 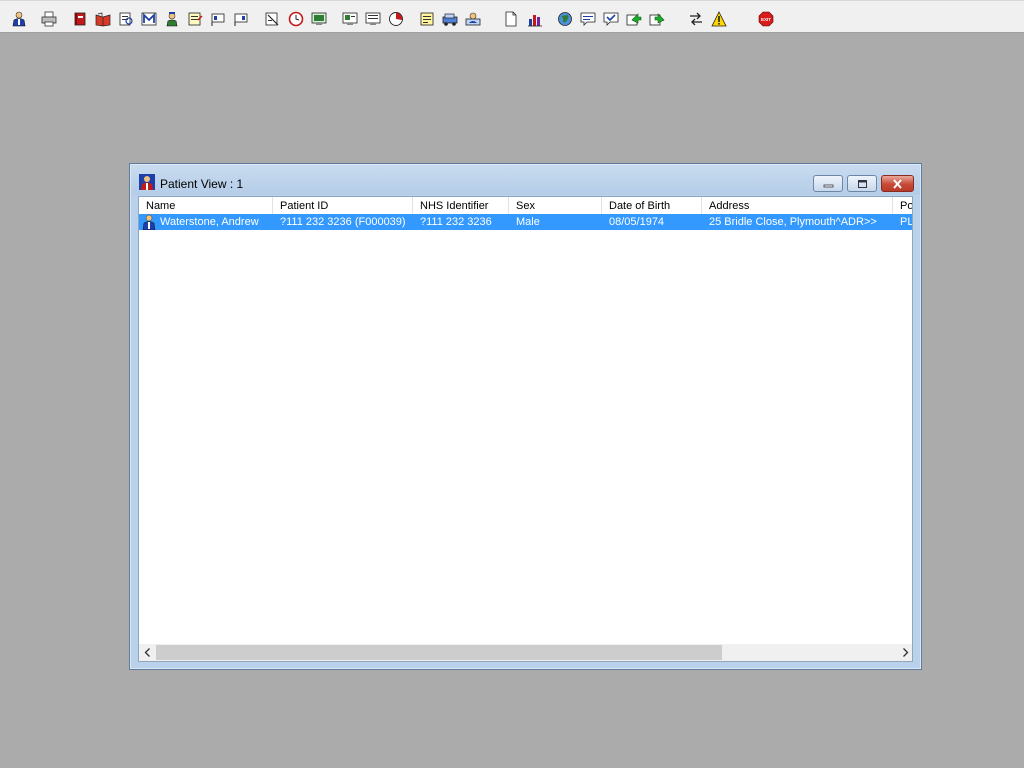 I want to click on horizontal-scrollbar, so click(x=525, y=652).